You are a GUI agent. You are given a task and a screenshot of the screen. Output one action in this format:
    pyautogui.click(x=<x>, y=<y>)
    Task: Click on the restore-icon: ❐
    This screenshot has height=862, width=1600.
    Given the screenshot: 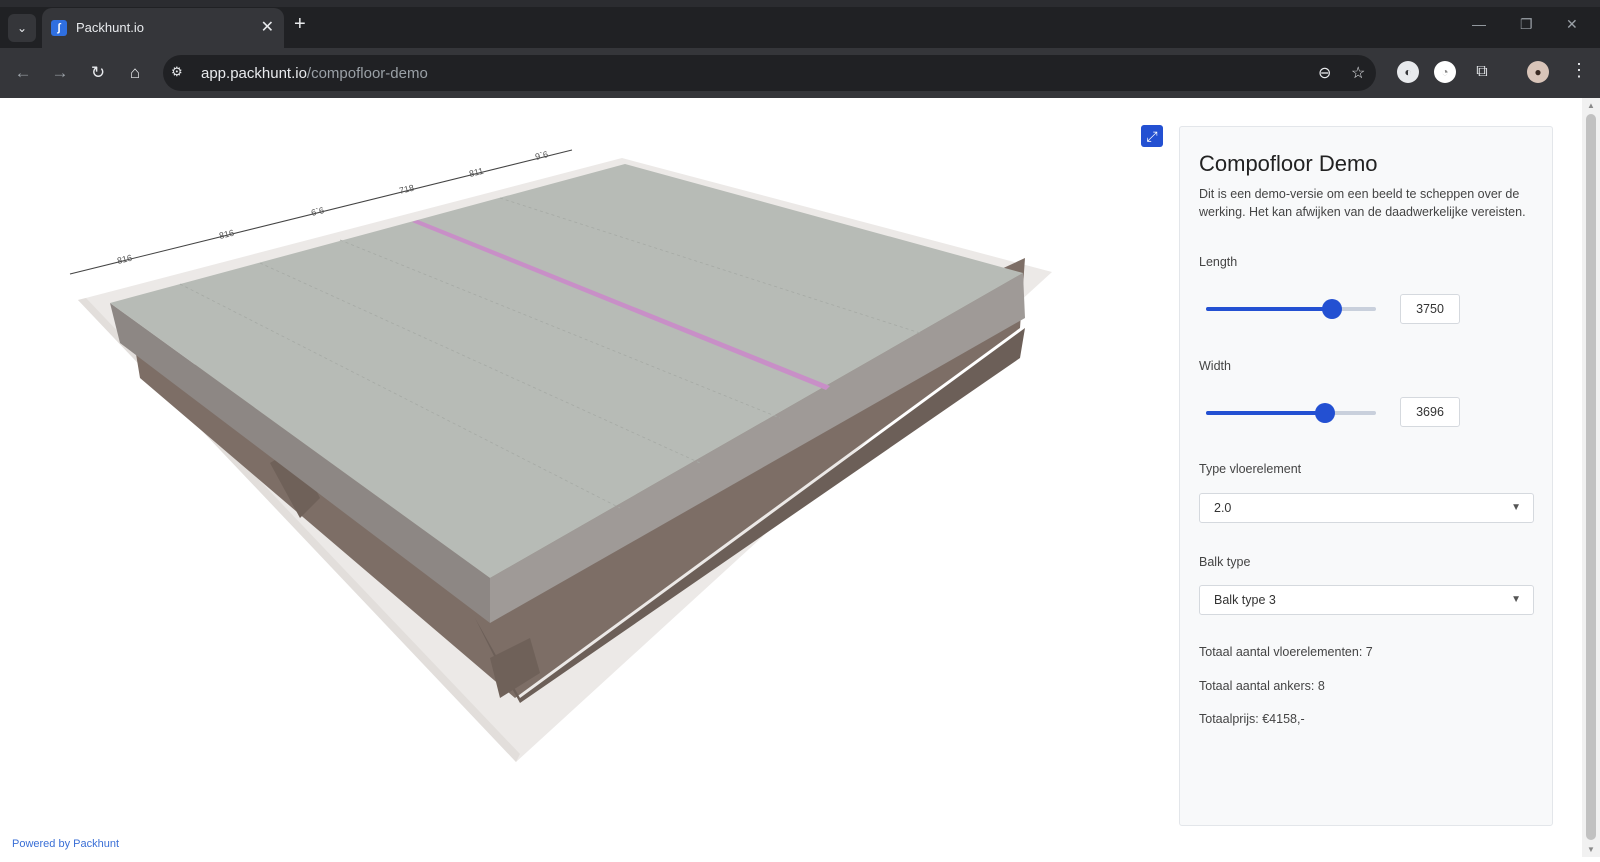 What is the action you would take?
    pyautogui.click(x=1526, y=24)
    